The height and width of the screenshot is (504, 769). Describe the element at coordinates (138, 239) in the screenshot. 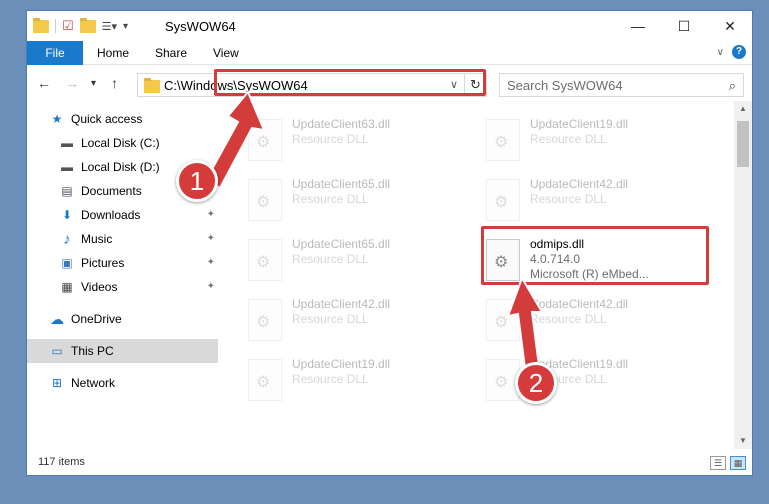

I see `sidebar-item-music: ♪ Music ✦` at that location.